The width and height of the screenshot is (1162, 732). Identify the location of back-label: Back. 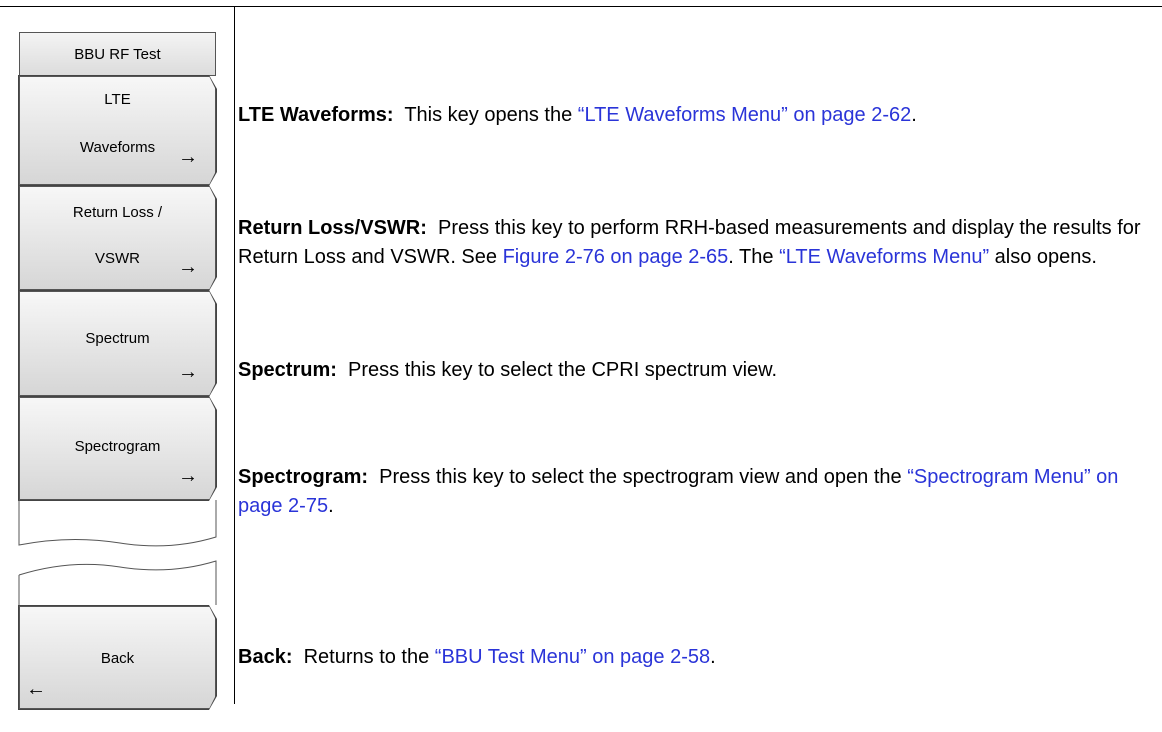
(117, 658).